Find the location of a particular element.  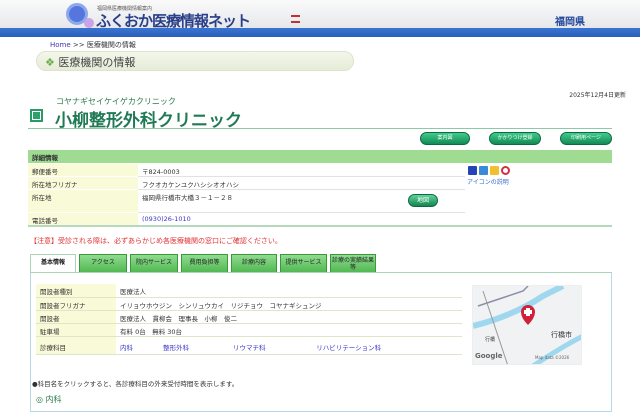

row-label: 電話番号 is located at coordinates (83, 219).